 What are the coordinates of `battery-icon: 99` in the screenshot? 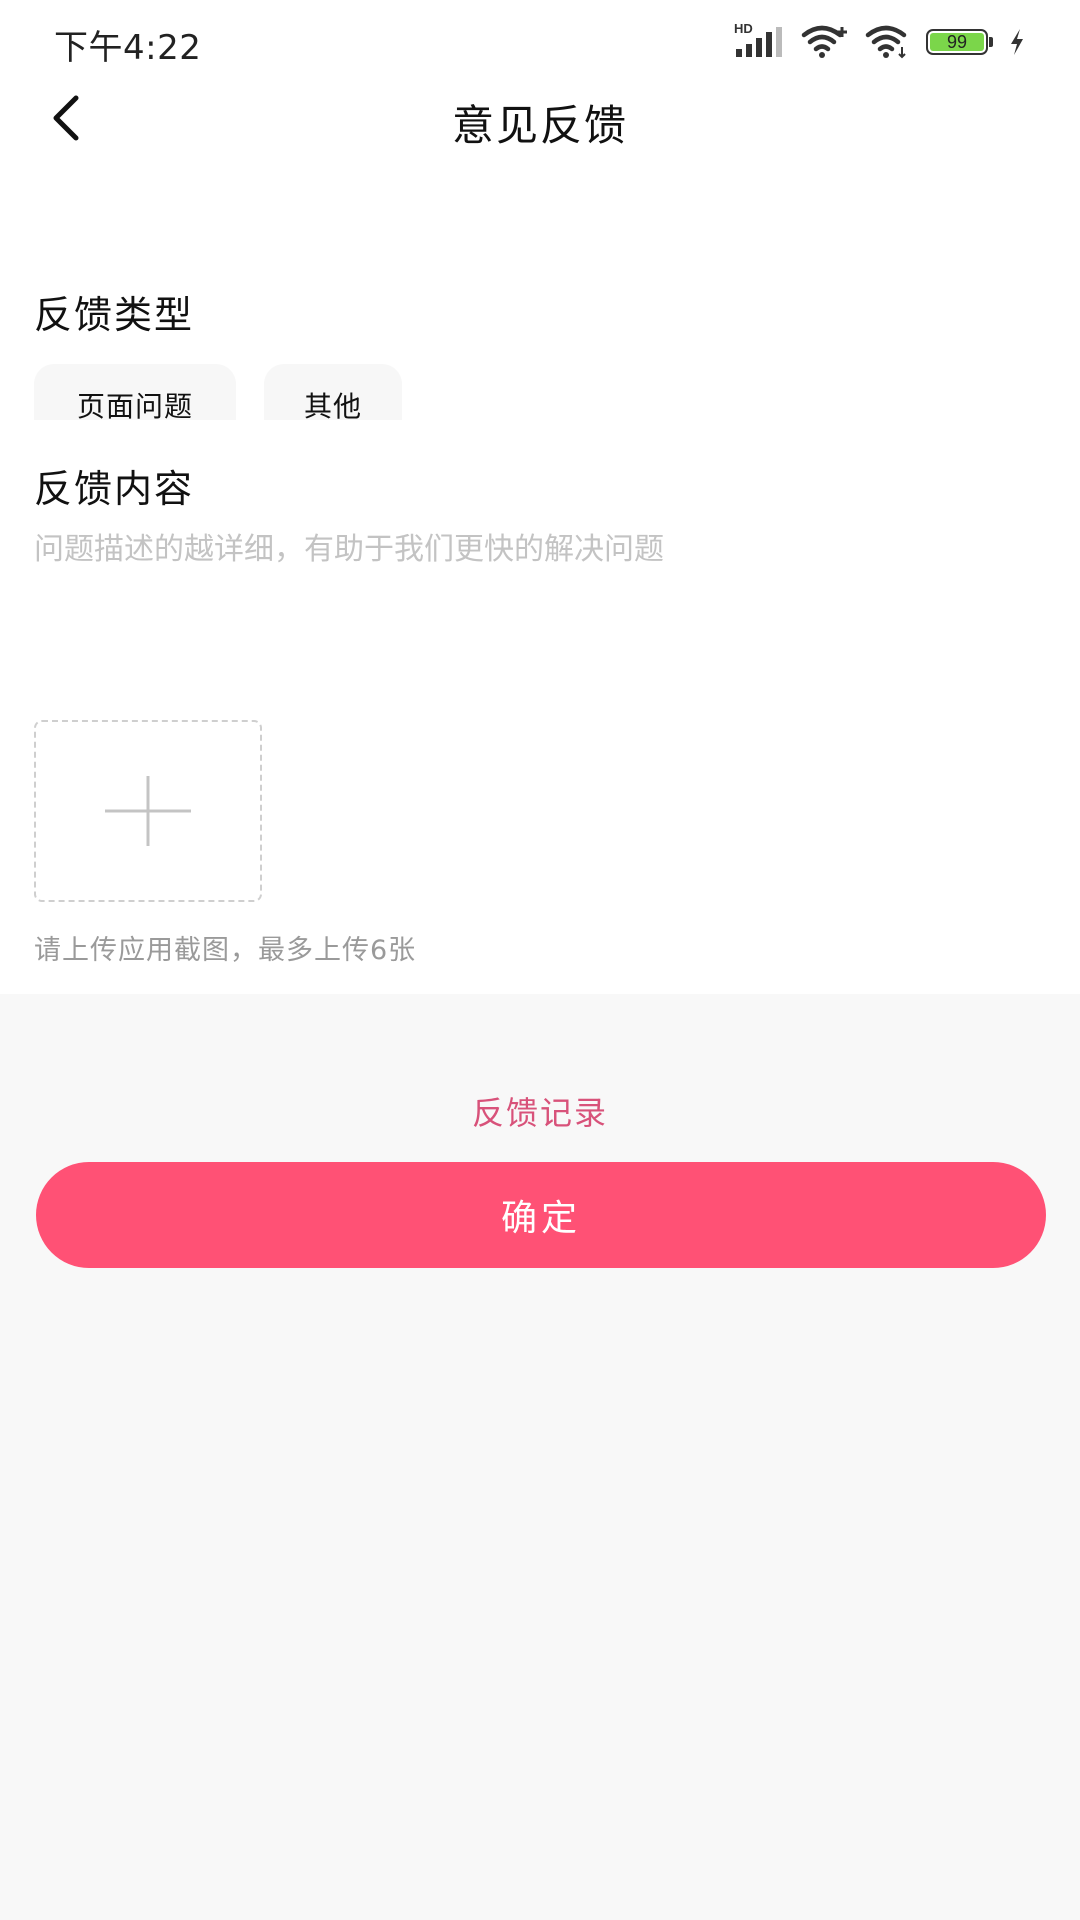 It's located at (960, 42).